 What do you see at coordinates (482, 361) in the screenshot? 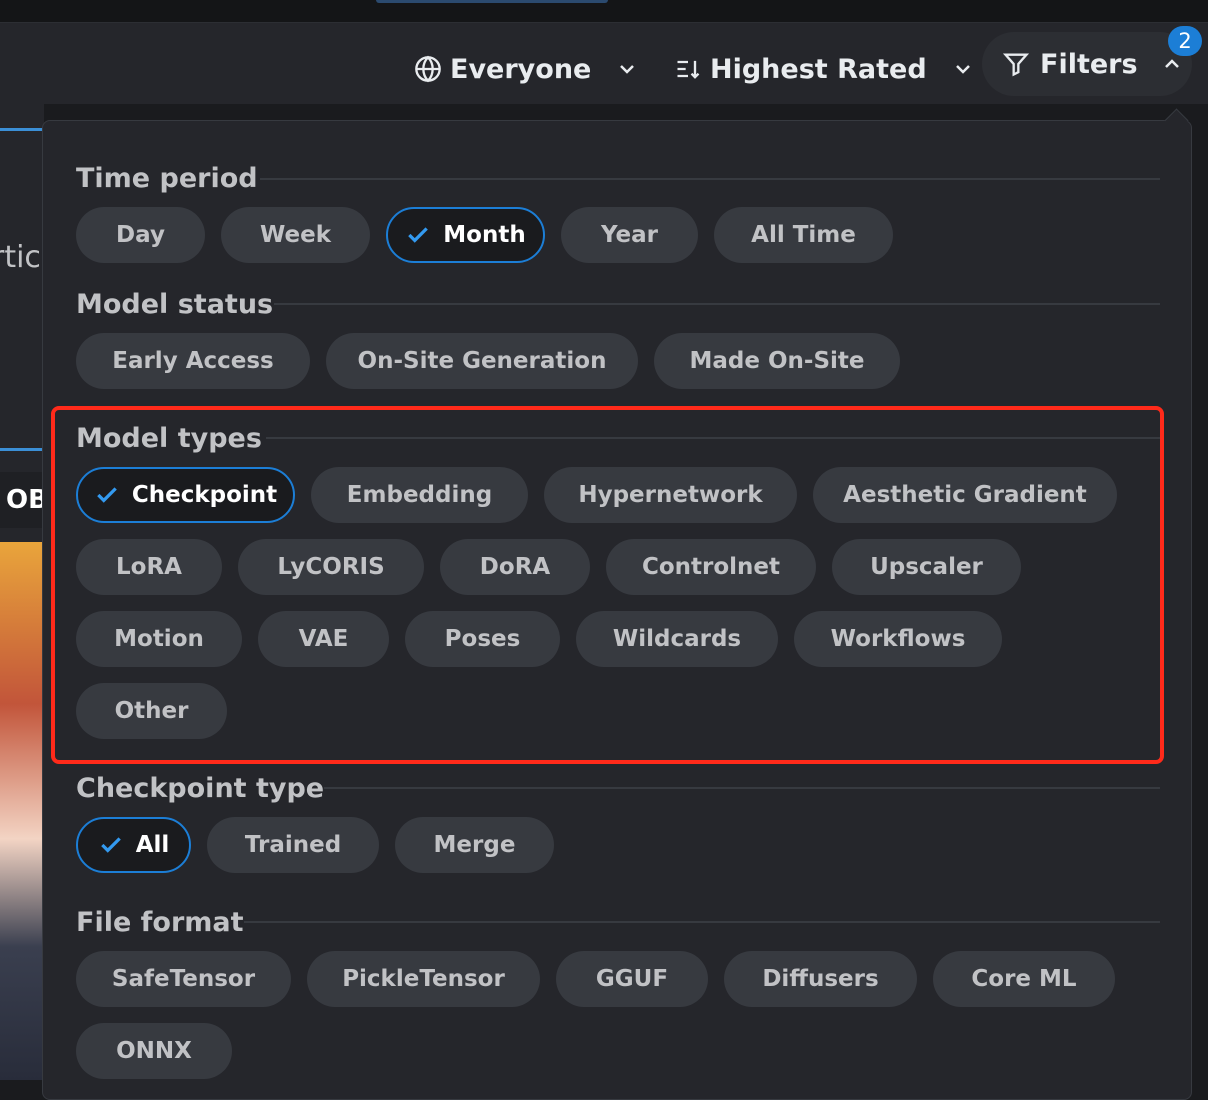
I see `chip-status-on-site-generation: On-Site Generation` at bounding box center [482, 361].